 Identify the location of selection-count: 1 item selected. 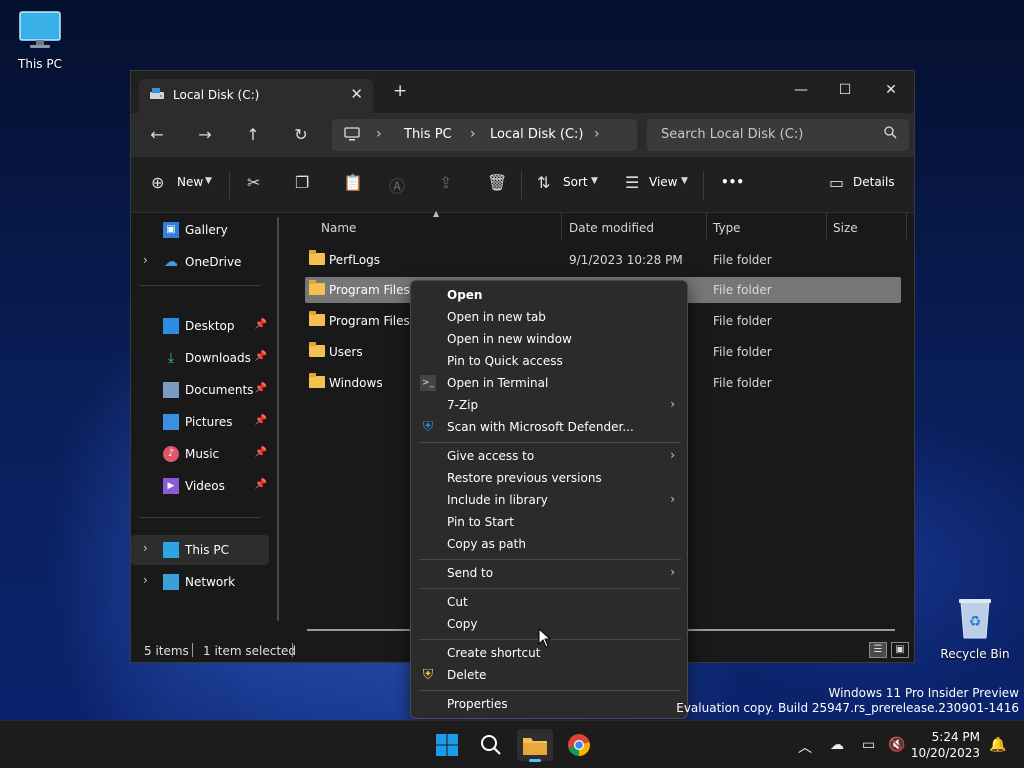
(250, 651).